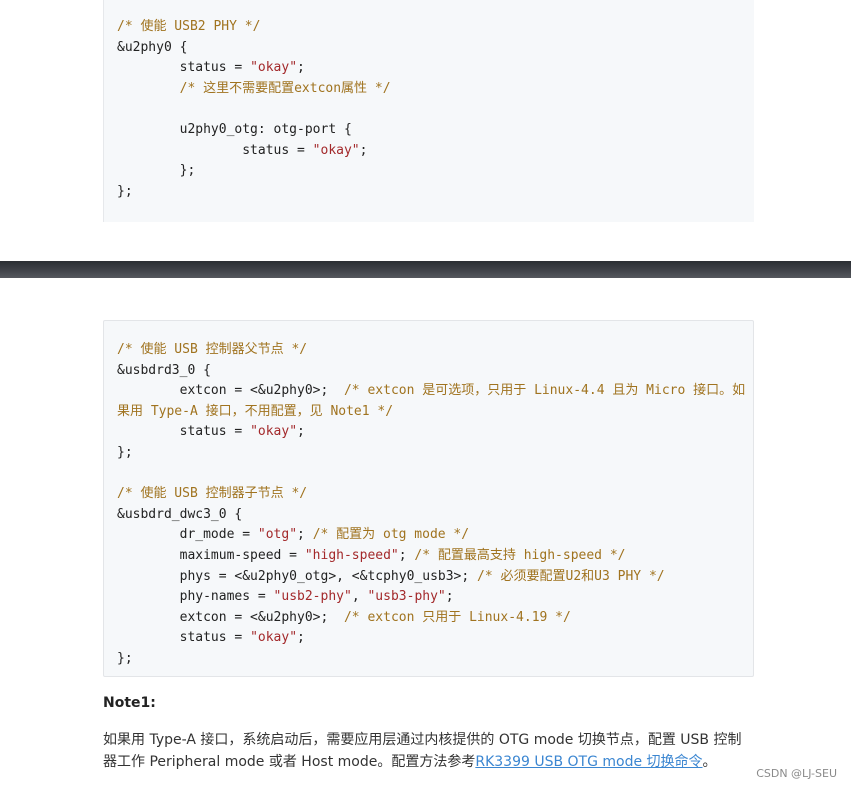 The height and width of the screenshot is (789, 851). I want to click on code-string: "high-speed", so click(351, 555).